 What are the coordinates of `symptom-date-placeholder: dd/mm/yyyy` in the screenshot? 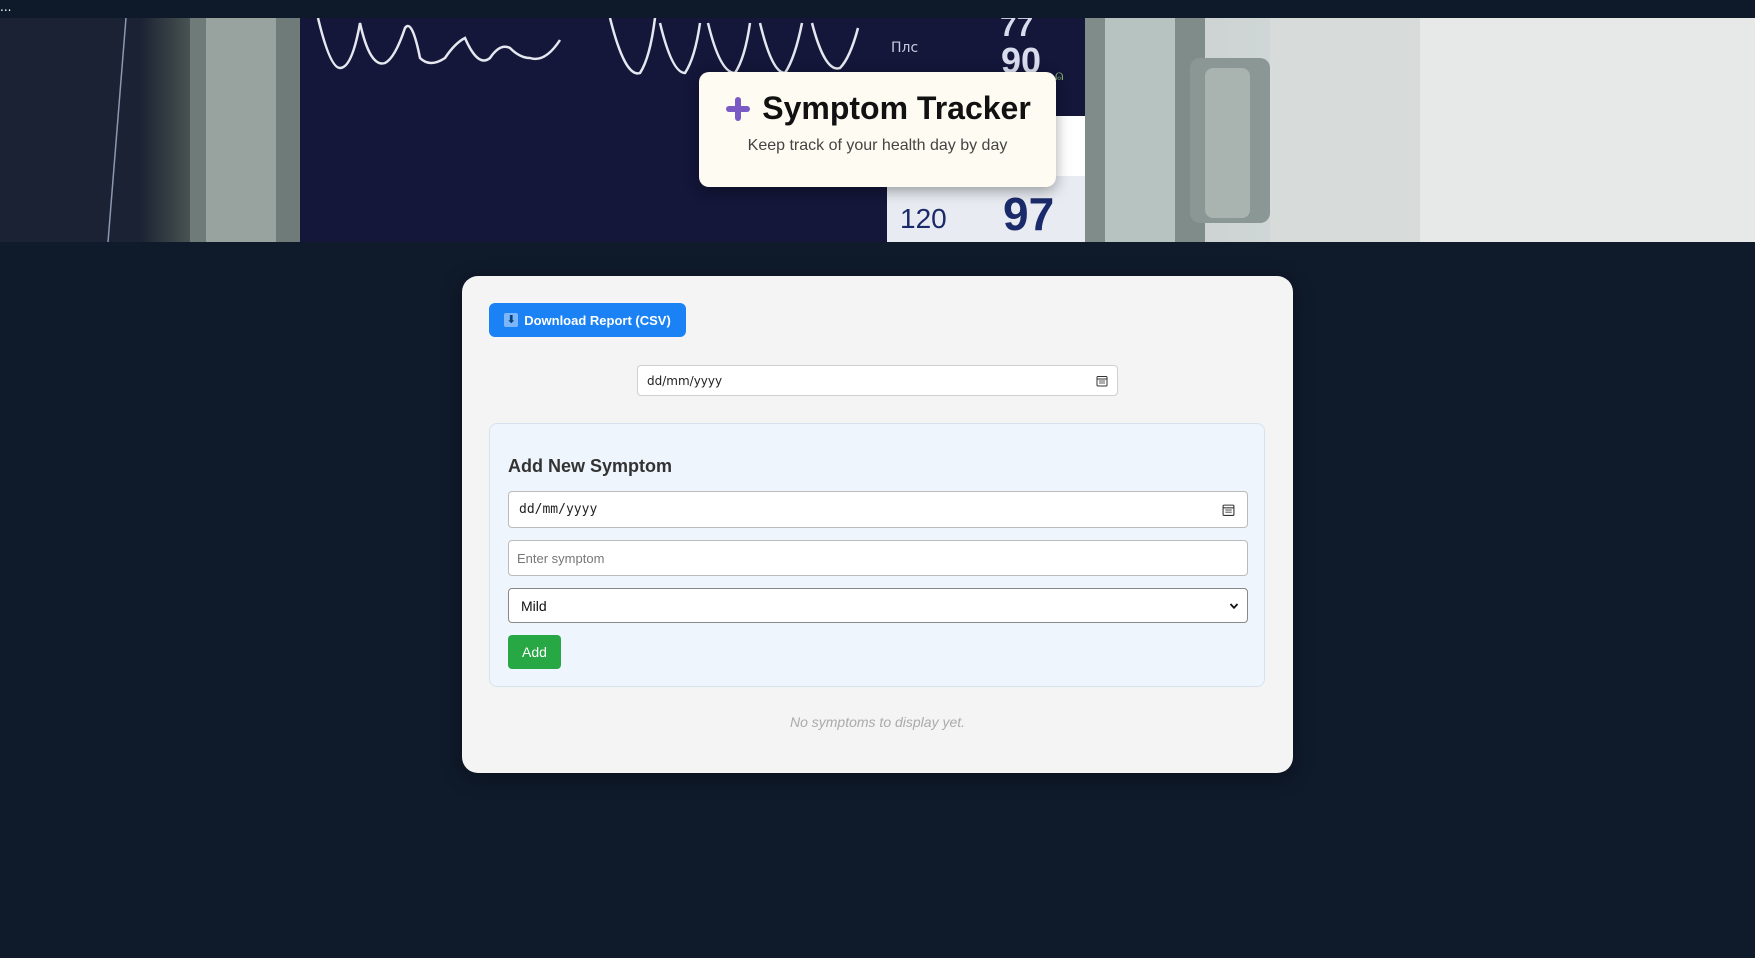 It's located at (558, 509).